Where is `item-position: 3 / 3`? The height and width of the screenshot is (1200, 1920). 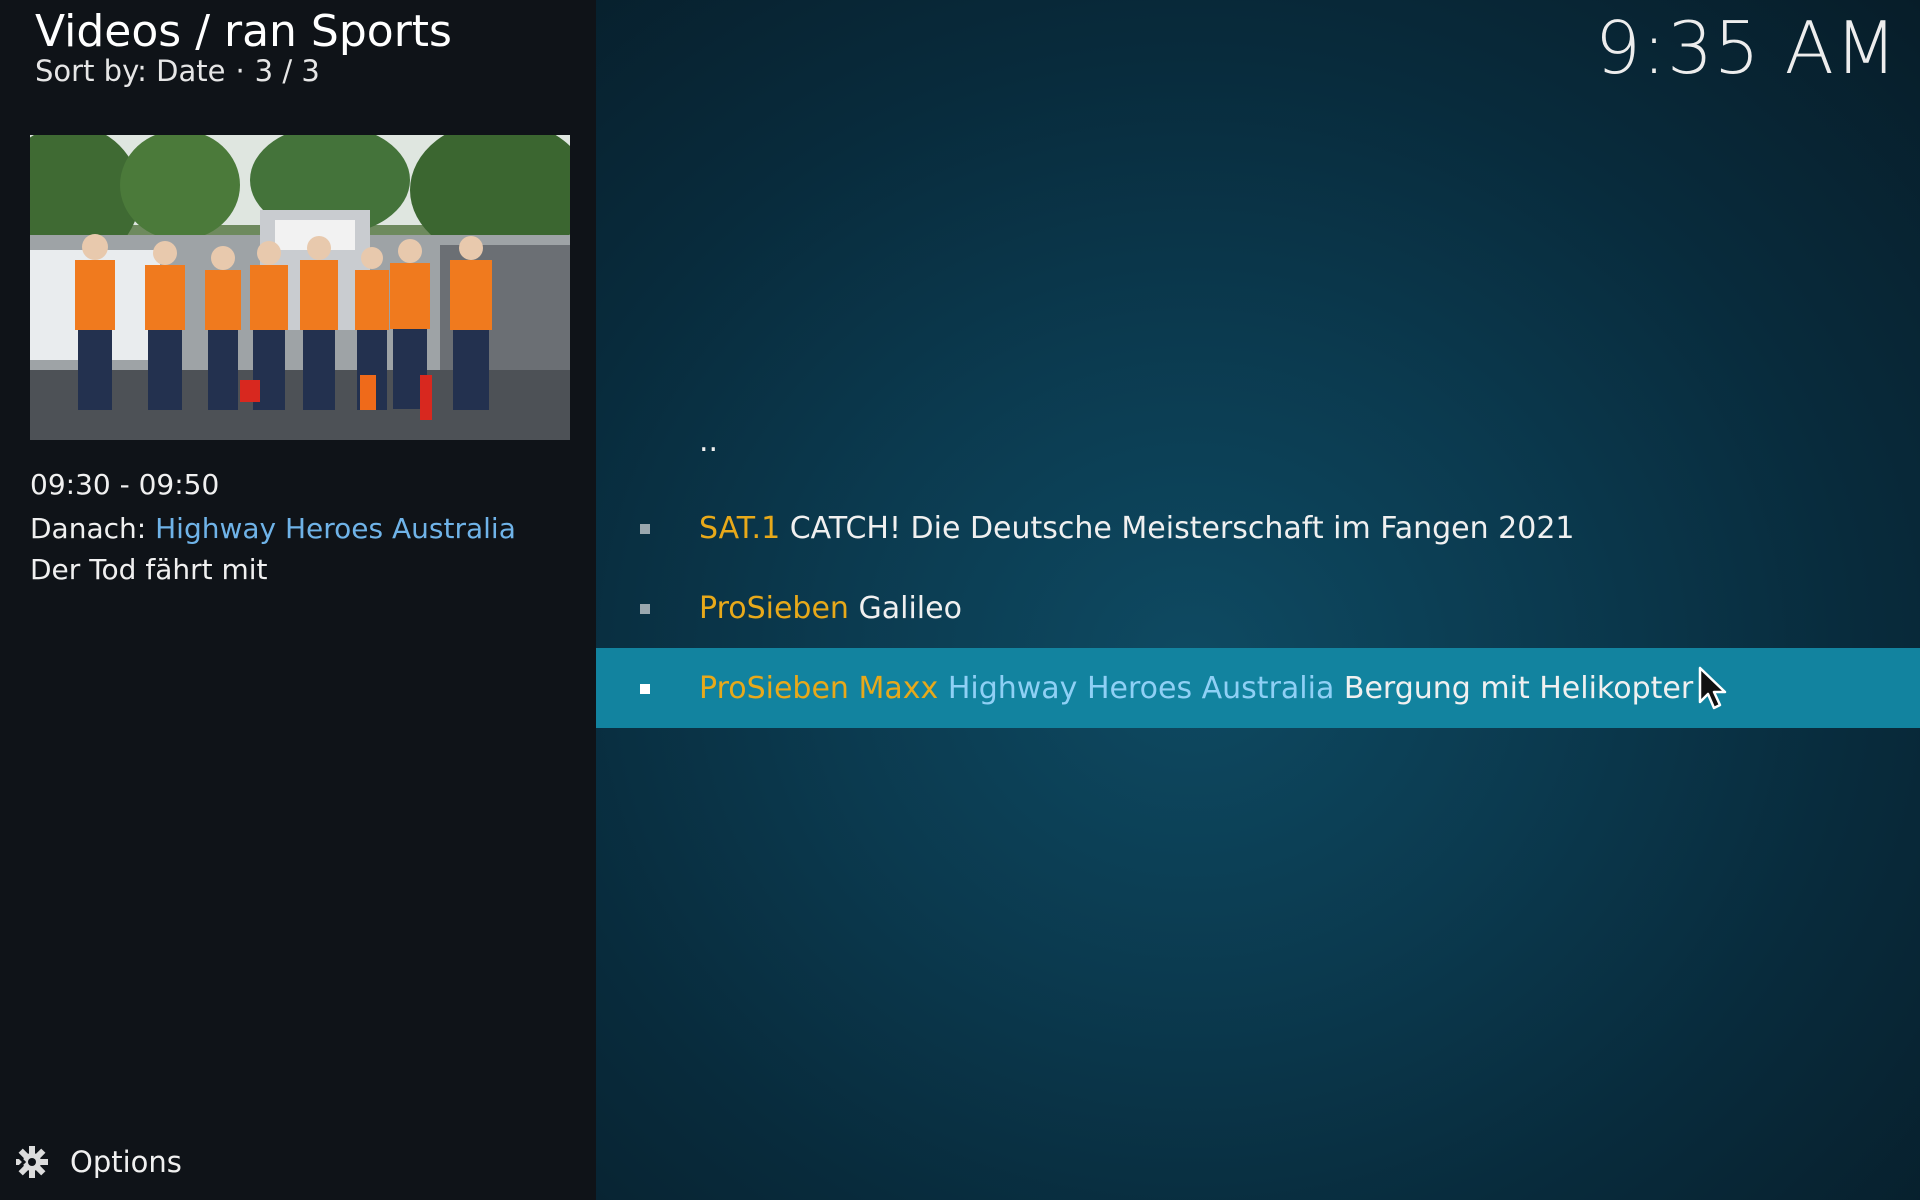
item-position: 3 / 3 is located at coordinates (287, 71).